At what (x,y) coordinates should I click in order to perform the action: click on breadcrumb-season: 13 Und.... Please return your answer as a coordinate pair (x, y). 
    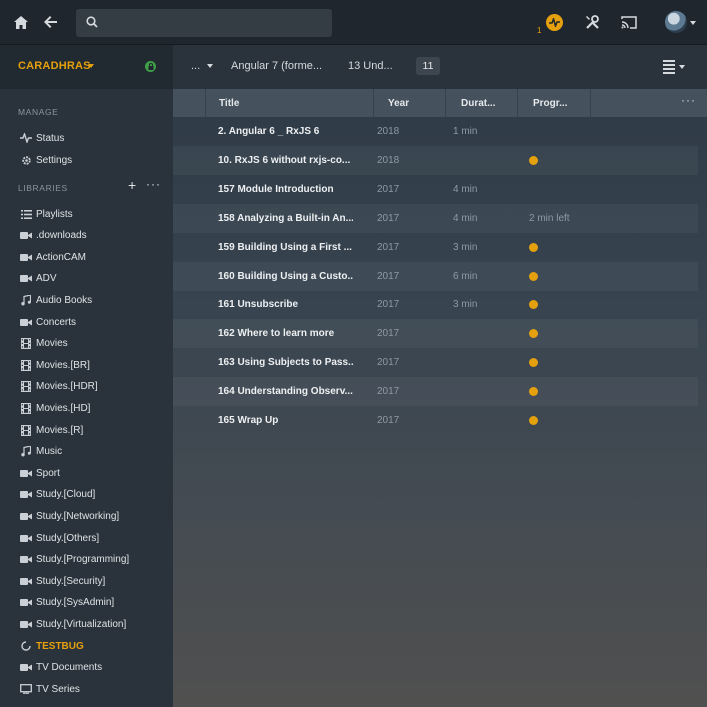
    Looking at the image, I should click on (370, 66).